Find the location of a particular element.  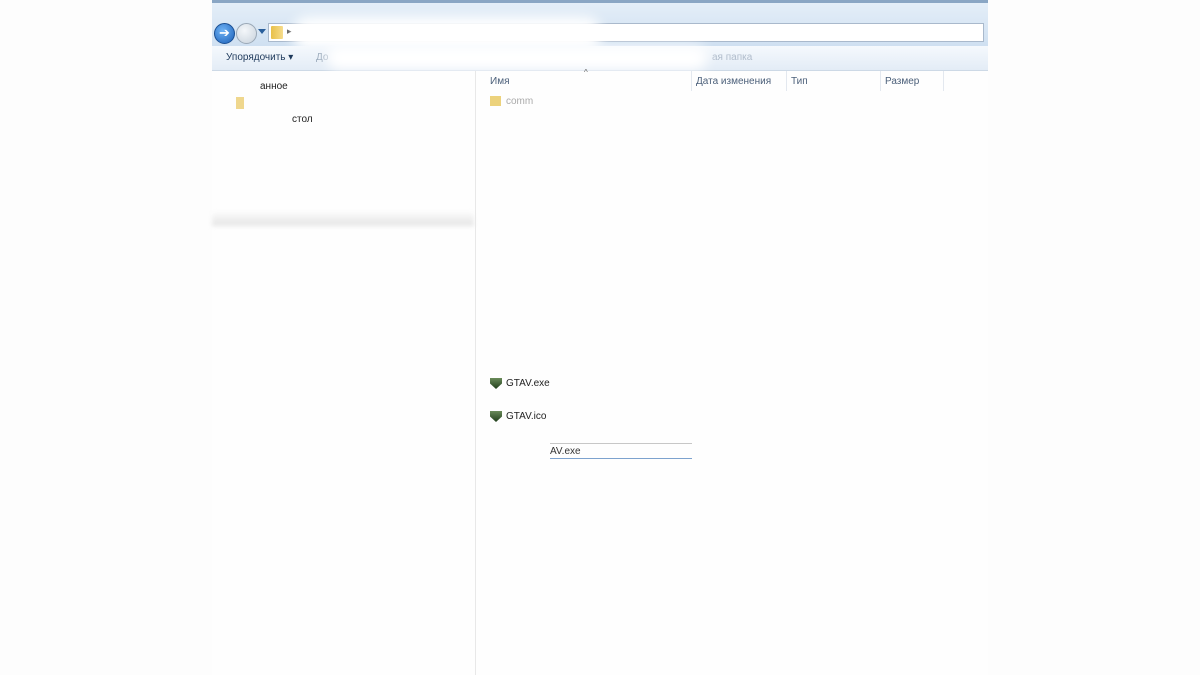

file-row-comm: comm is located at coordinates (511, 104).